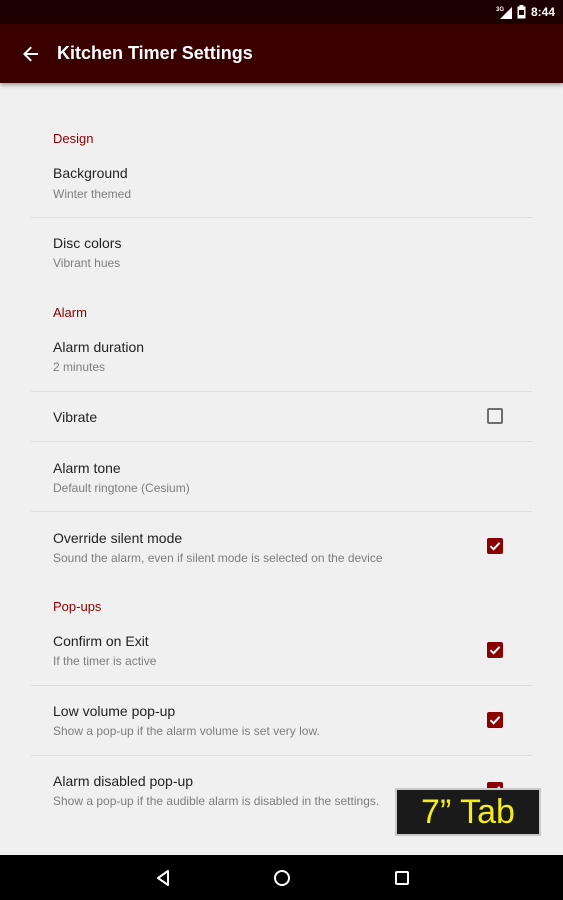 This screenshot has height=900, width=563. What do you see at coordinates (121, 488) in the screenshot?
I see `pref-alarm-tone-summary: Default ringtone (Cesium)` at bounding box center [121, 488].